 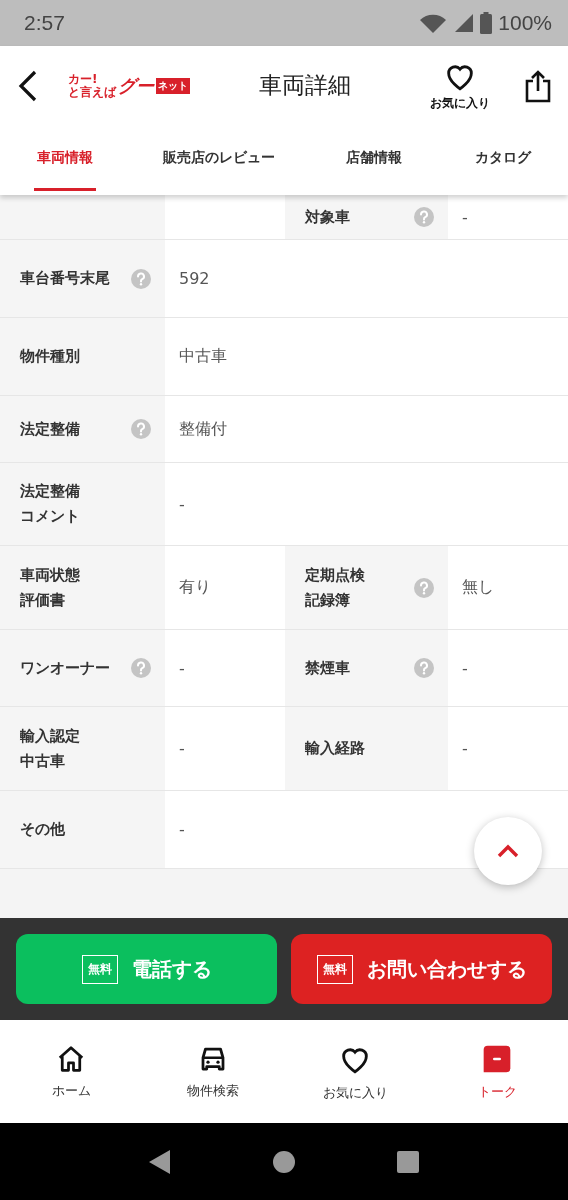 What do you see at coordinates (355, 1071) in the screenshot?
I see `nav-item: お気に入り` at bounding box center [355, 1071].